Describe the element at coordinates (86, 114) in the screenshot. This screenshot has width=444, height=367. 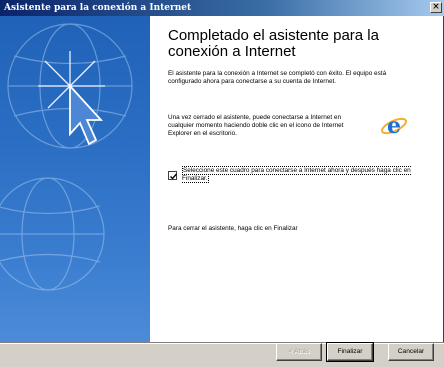
I see `cursor-arrow-graphic` at that location.